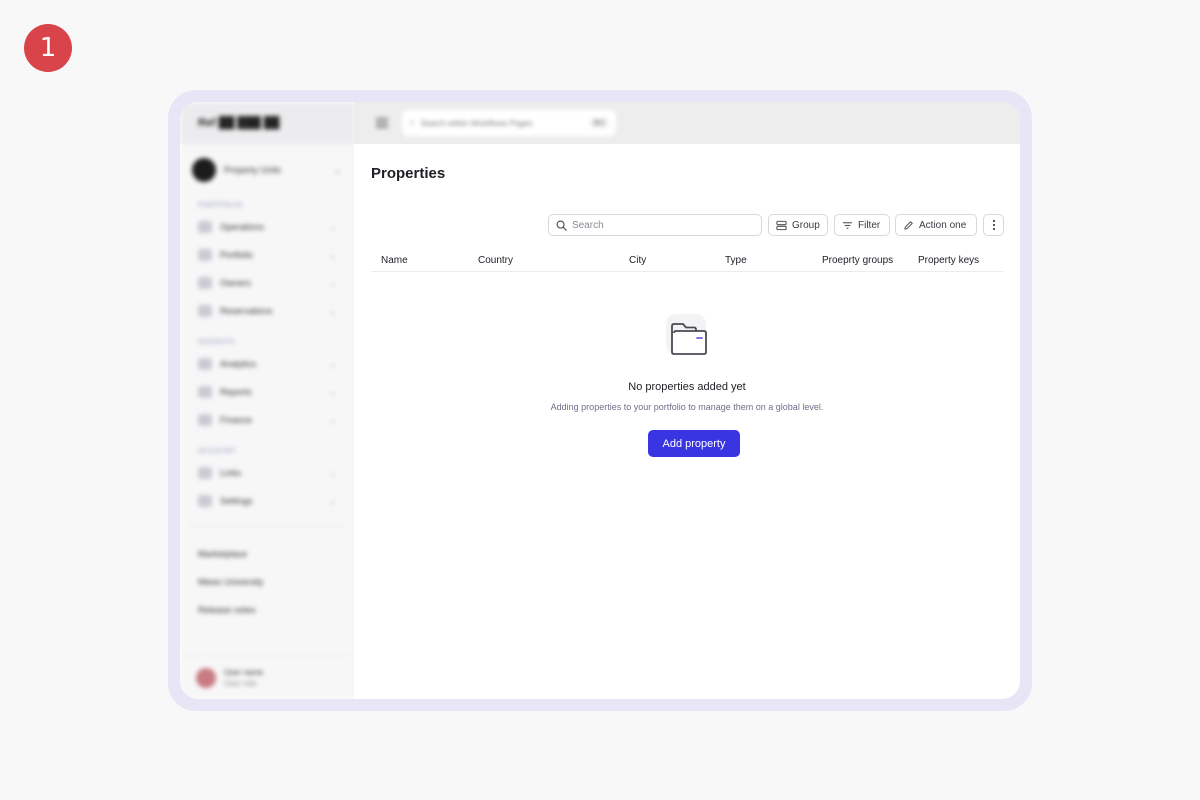 The image size is (1200, 800). What do you see at coordinates (267, 501) in the screenshot?
I see `sidebar-item-settings: Settings ⌄` at bounding box center [267, 501].